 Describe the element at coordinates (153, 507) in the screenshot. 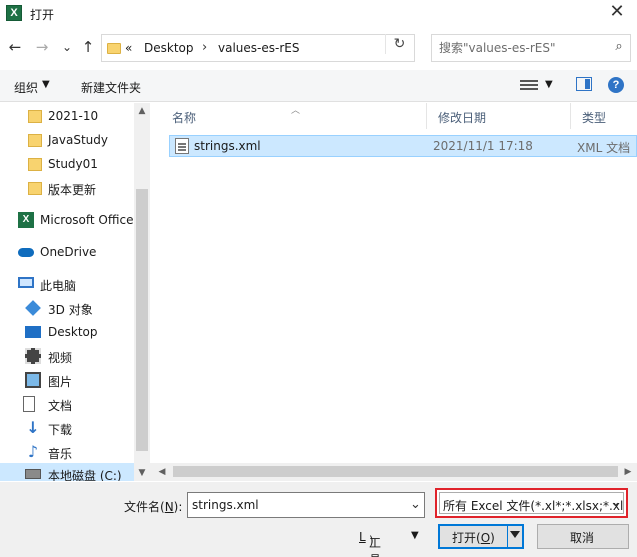

I see `filename-label: 文件名(N):` at that location.